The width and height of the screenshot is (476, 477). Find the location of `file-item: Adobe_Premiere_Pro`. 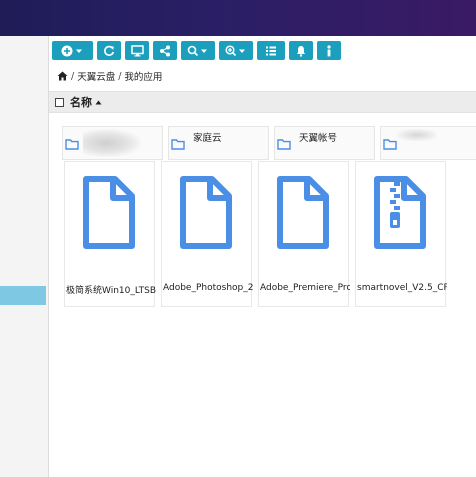

file-item: Adobe_Premiere_Pro is located at coordinates (304, 234).